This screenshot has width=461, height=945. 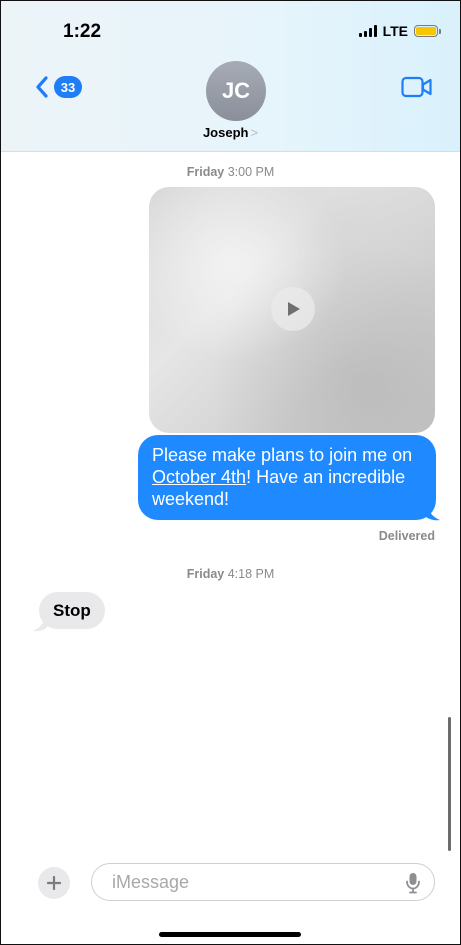 What do you see at coordinates (205, 574) in the screenshot?
I see `timestamp-2-day: Friday` at bounding box center [205, 574].